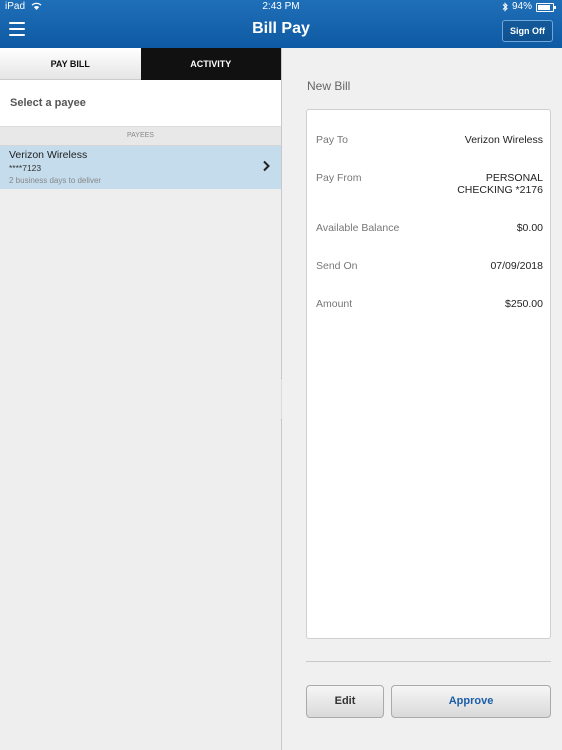 Image resolution: width=562 pixels, height=750 pixels. Describe the element at coordinates (516, 266) in the screenshot. I see `send-on-value: 07/09/2018` at that location.